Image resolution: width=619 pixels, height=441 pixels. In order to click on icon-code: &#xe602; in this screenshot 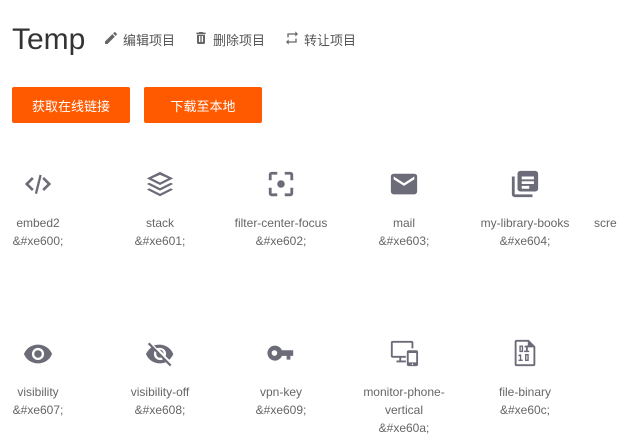, I will do `click(281, 241)`.